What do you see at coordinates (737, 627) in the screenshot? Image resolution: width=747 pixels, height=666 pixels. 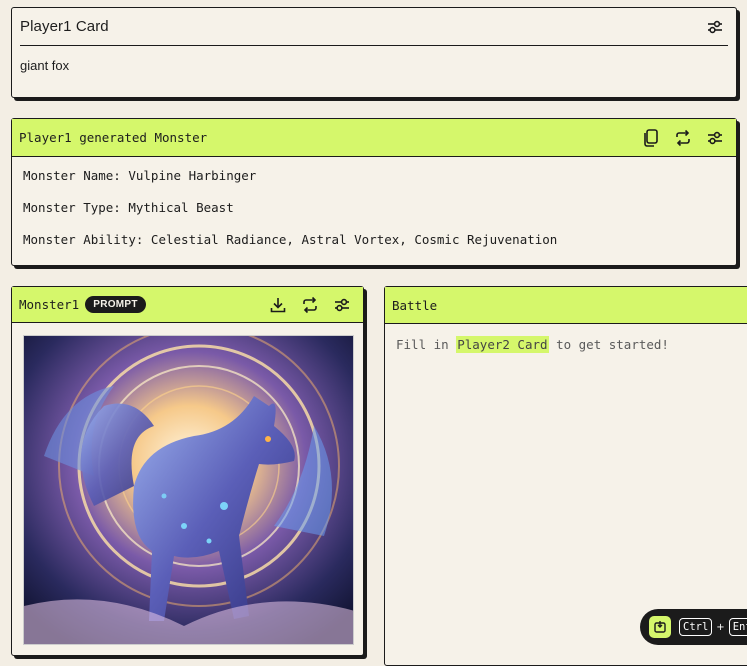 I see `enter-key: Enter` at bounding box center [737, 627].